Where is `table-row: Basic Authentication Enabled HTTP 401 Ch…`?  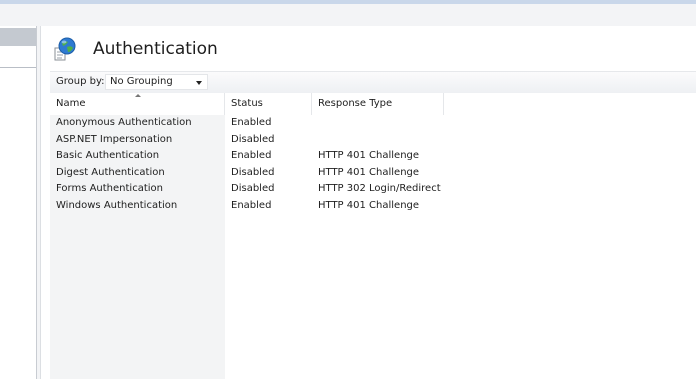
table-row: Basic Authentication Enabled HTTP 401 Ch… is located at coordinates (373, 157).